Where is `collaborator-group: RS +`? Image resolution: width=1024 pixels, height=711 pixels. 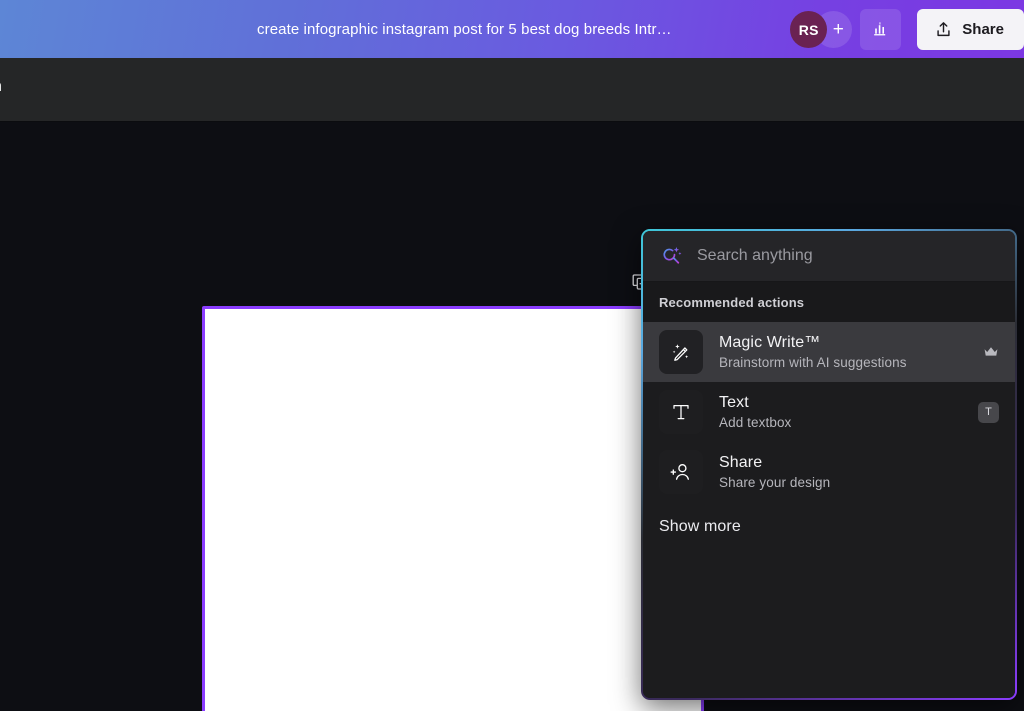 collaborator-group: RS + is located at coordinates (819, 29).